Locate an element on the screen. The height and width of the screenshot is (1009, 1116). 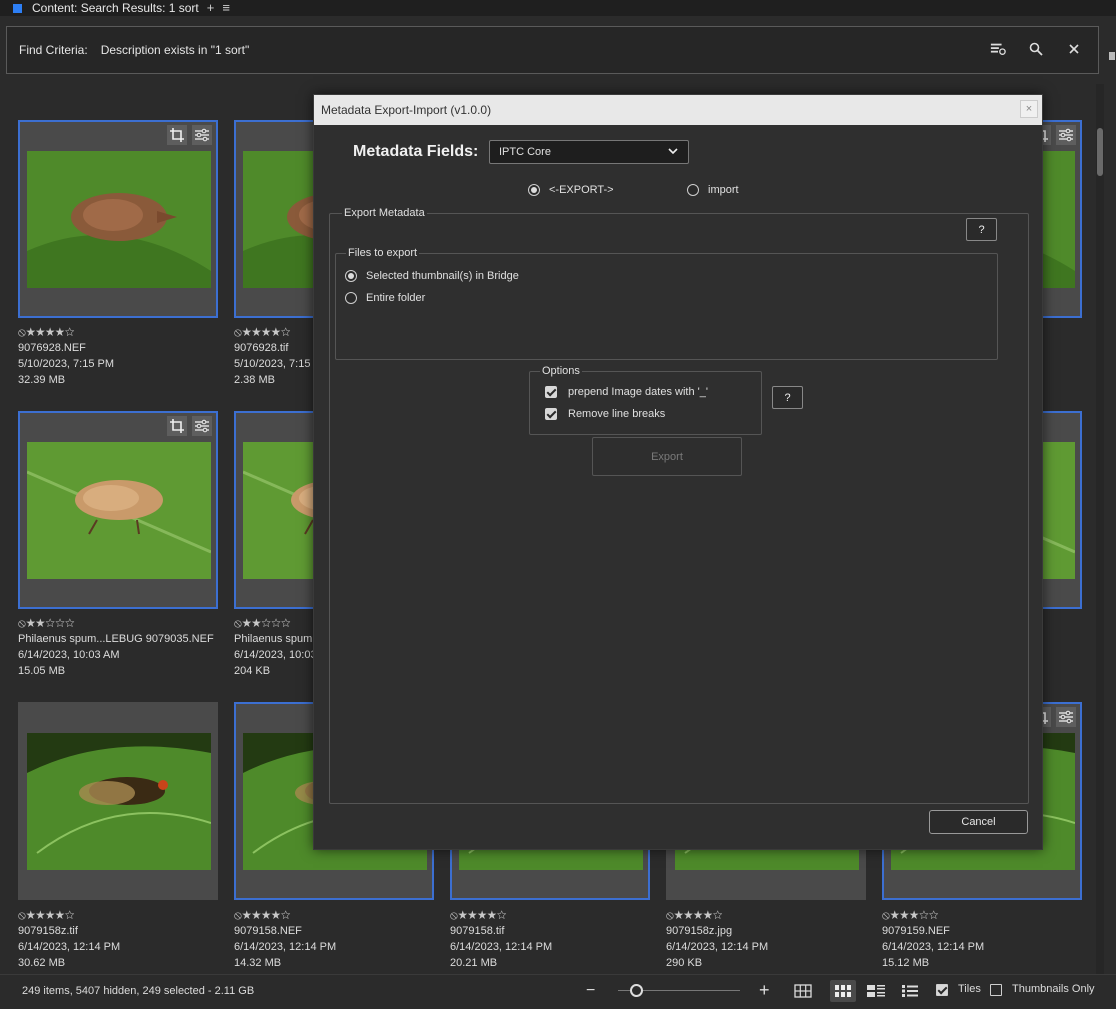
mode-export-radio: <-EXPORT-> is located at coordinates (571, 190).